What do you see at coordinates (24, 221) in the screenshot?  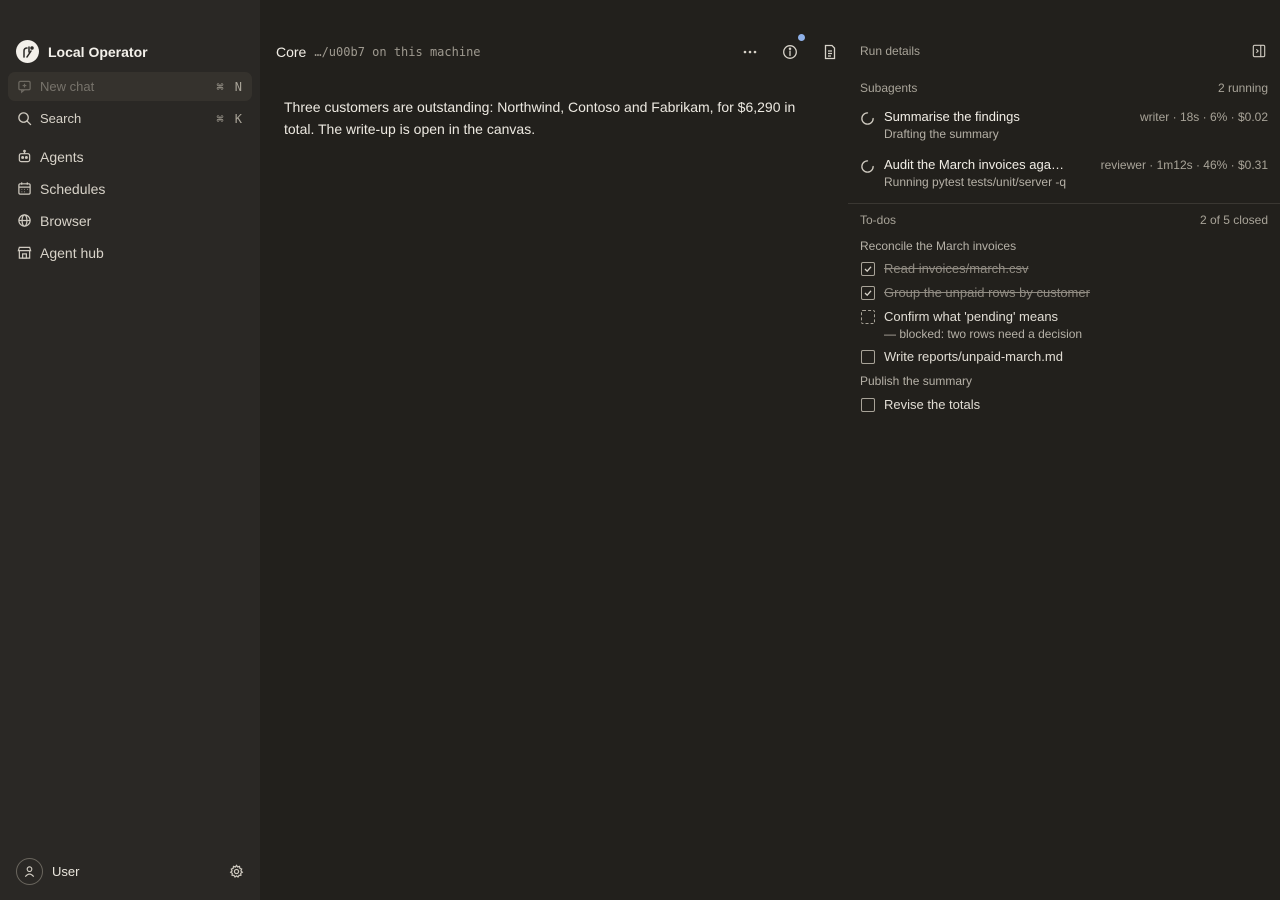 I see `globe-icon` at bounding box center [24, 221].